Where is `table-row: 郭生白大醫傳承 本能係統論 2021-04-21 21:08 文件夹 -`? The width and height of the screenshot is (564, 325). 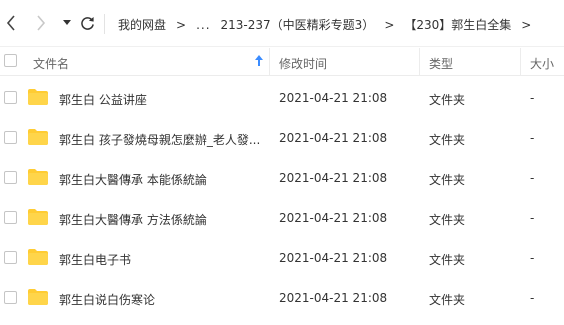
table-row: 郭生白大醫傳承 本能係統論 2021-04-21 21:08 文件夹 - is located at coordinates (282, 178).